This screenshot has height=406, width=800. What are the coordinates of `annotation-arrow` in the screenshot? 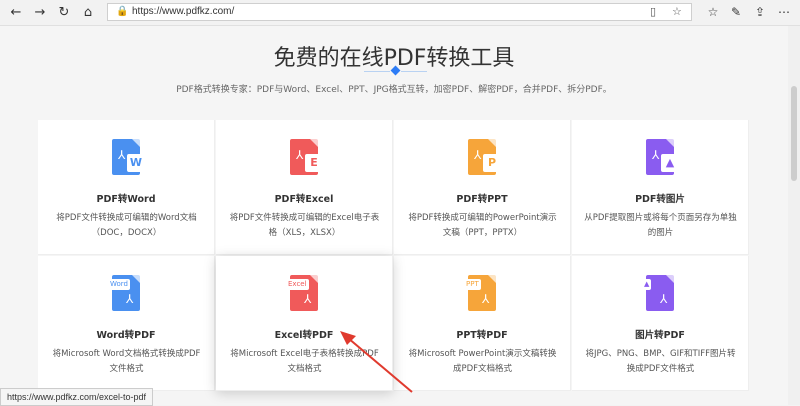 It's located at (376, 362).